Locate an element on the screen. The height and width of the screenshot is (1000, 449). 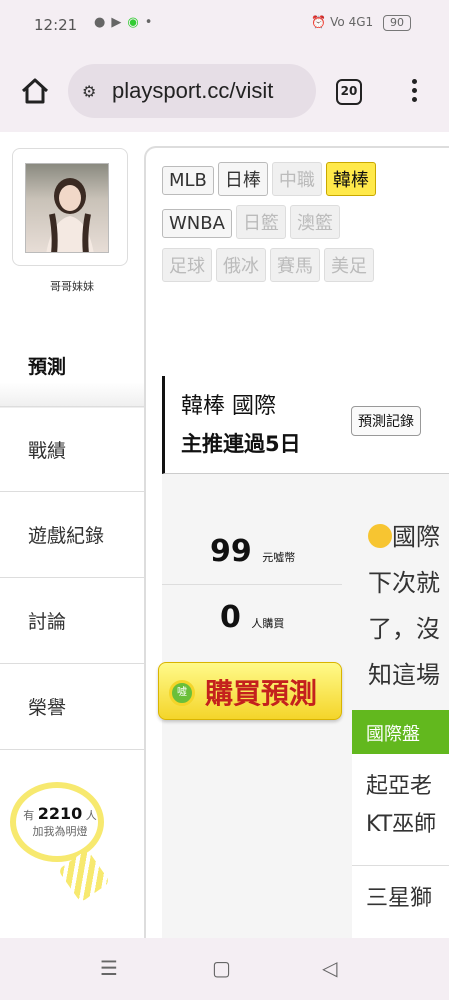
buy-prediction-label: 購買預測 is located at coordinates (261, 693).